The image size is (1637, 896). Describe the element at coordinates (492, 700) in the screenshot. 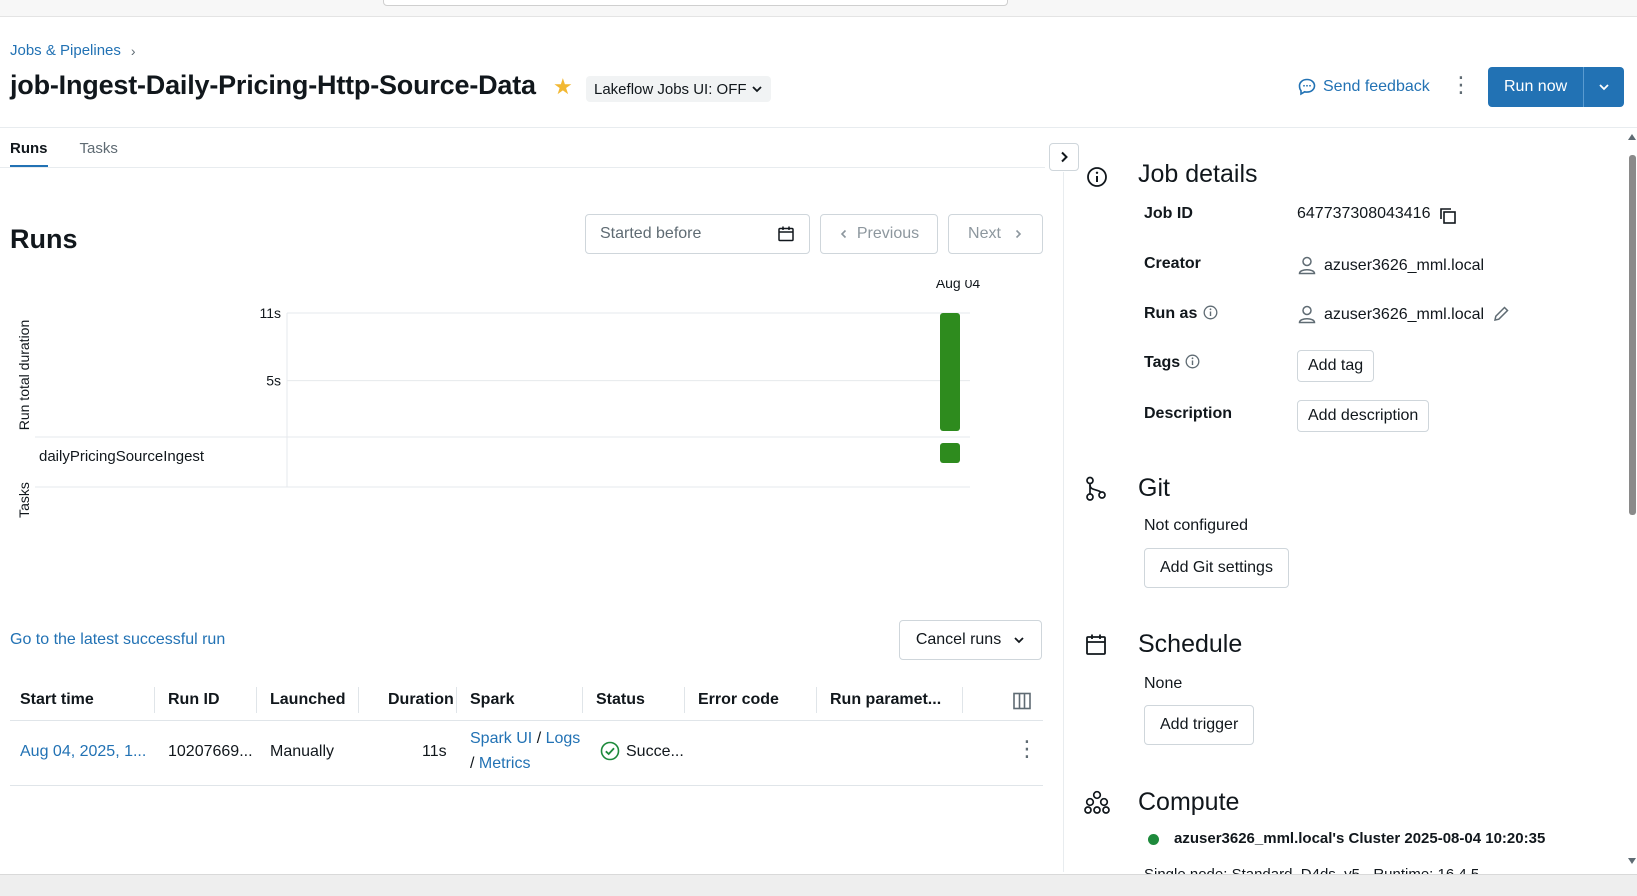

I see `col-spark: Spark` at that location.